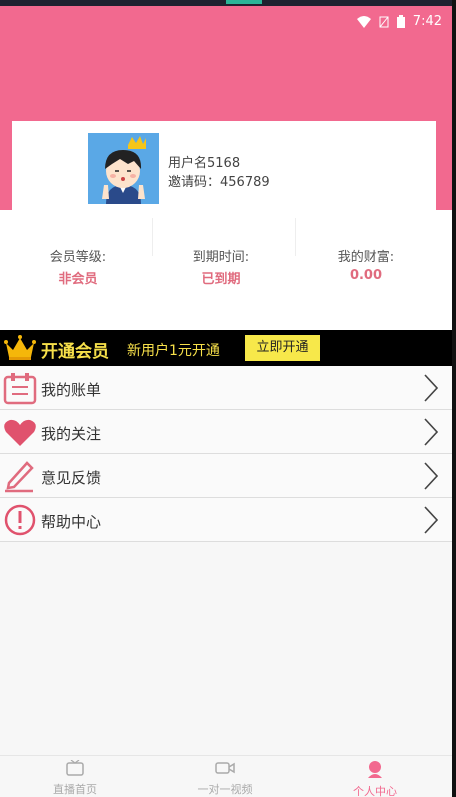  I want to click on avatar-image, so click(123, 168).